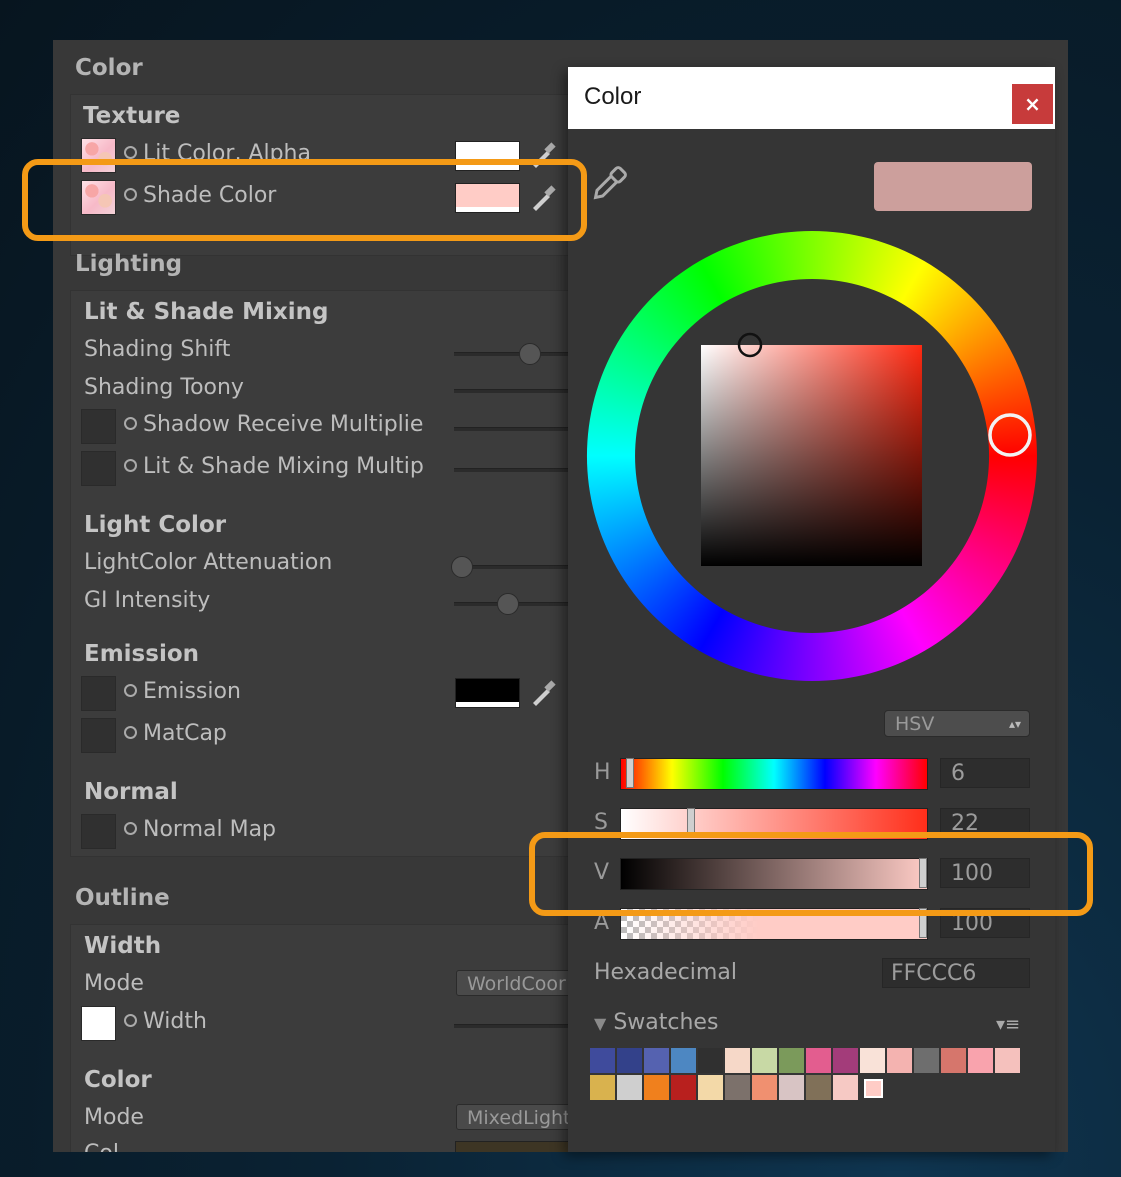 This screenshot has width=1121, height=1177. Describe the element at coordinates (98, 426) in the screenshot. I see `shadow-receive-texture-slot` at that location.